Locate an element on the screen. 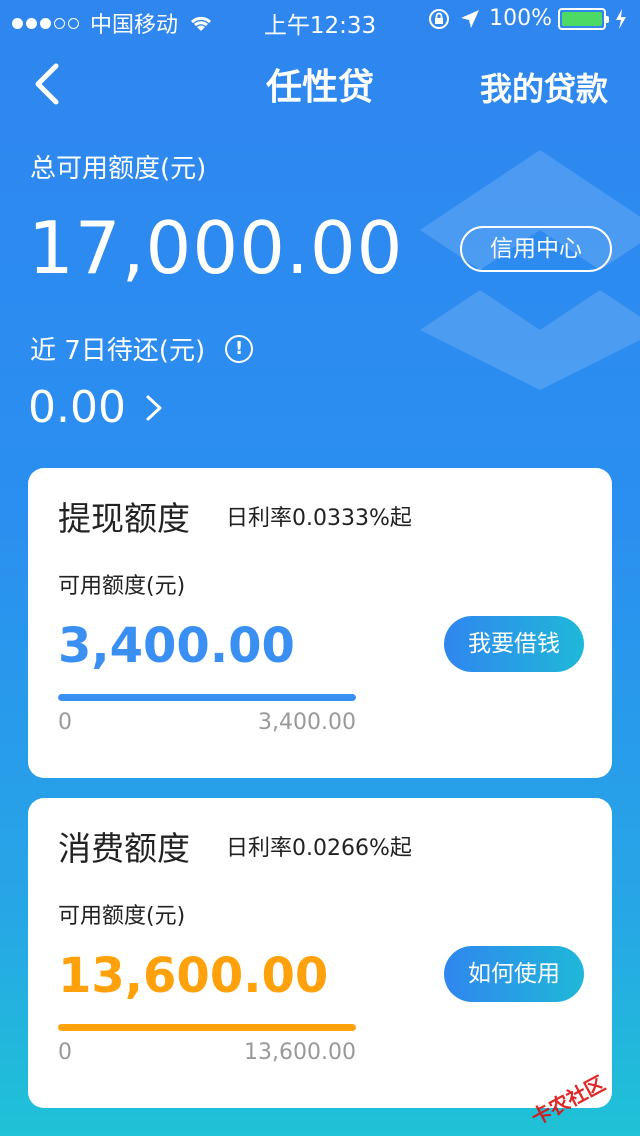  due-7days-label: 近 7日待还(元) is located at coordinates (118, 351).